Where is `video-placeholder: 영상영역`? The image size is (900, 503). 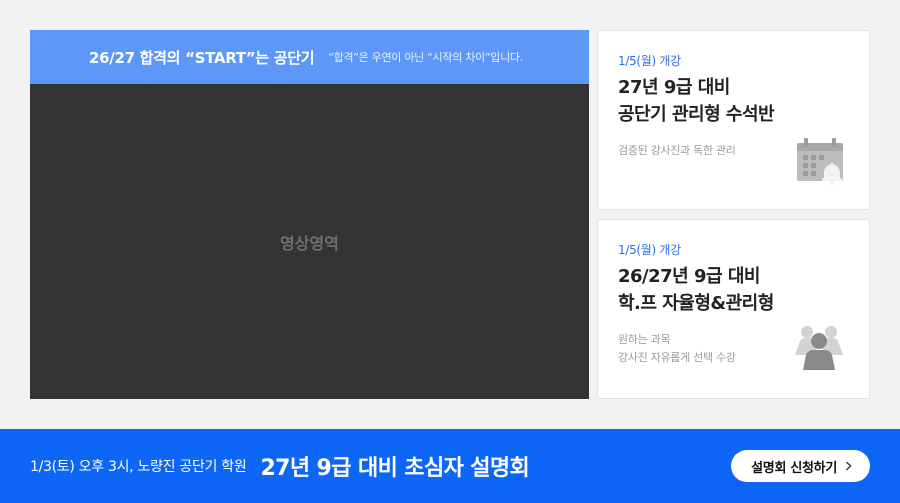
video-placeholder: 영상영역 is located at coordinates (309, 243).